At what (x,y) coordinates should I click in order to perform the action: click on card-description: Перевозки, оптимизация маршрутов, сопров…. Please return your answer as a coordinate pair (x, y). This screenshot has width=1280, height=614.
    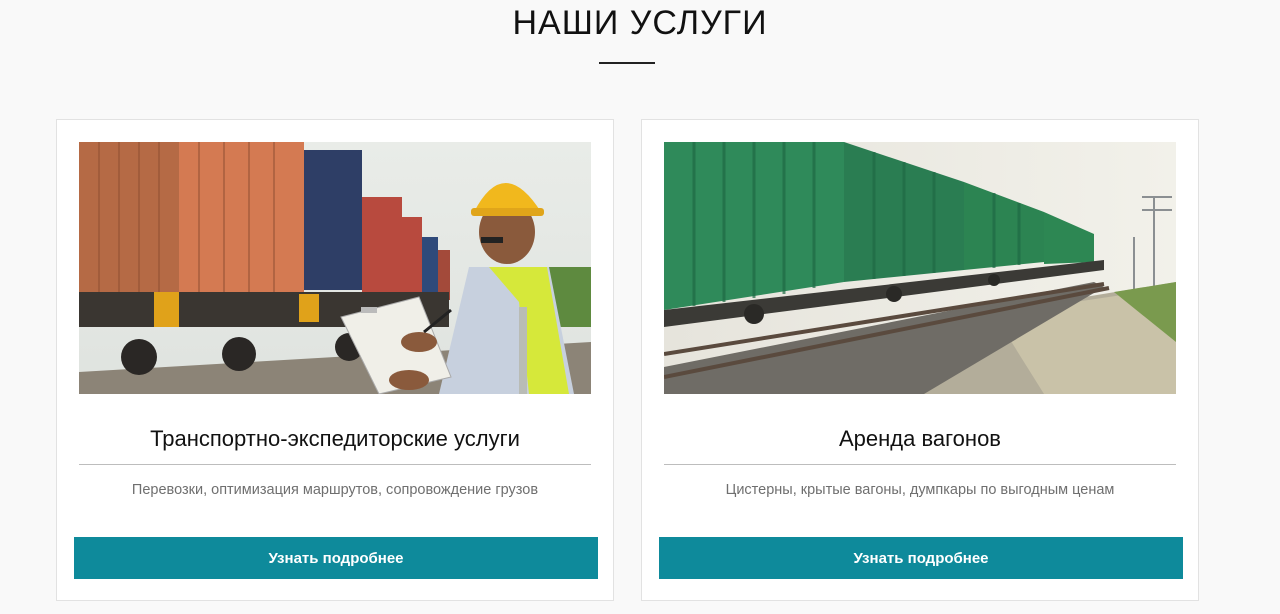
    Looking at the image, I should click on (335, 490).